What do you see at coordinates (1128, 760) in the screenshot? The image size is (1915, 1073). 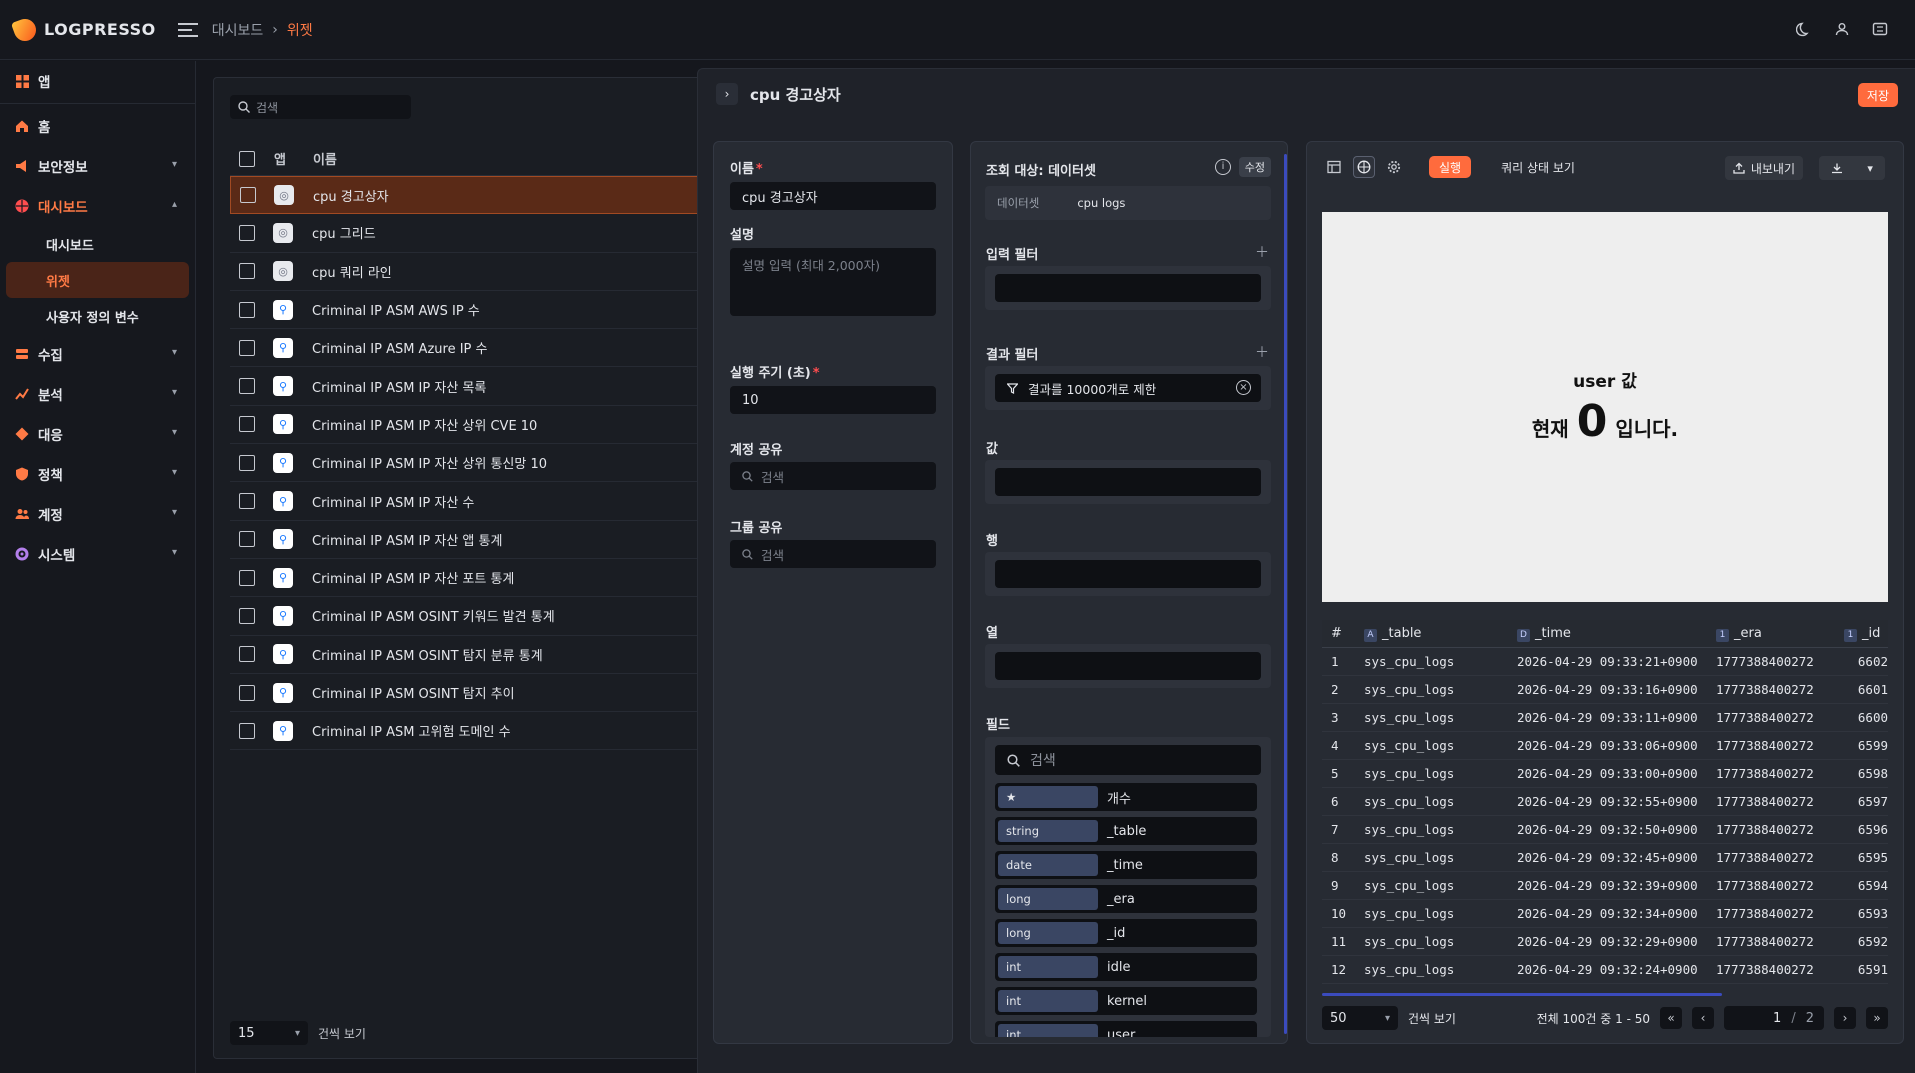 I see `field-search-input: 검색` at bounding box center [1128, 760].